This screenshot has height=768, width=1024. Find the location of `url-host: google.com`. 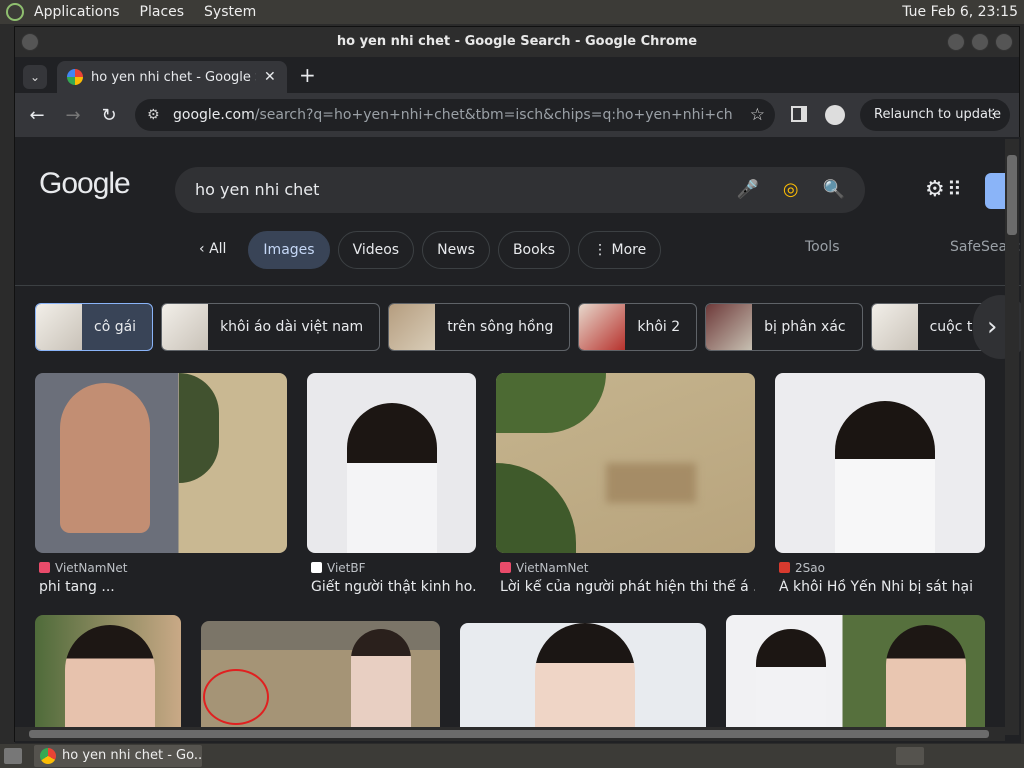

url-host: google.com is located at coordinates (214, 115).